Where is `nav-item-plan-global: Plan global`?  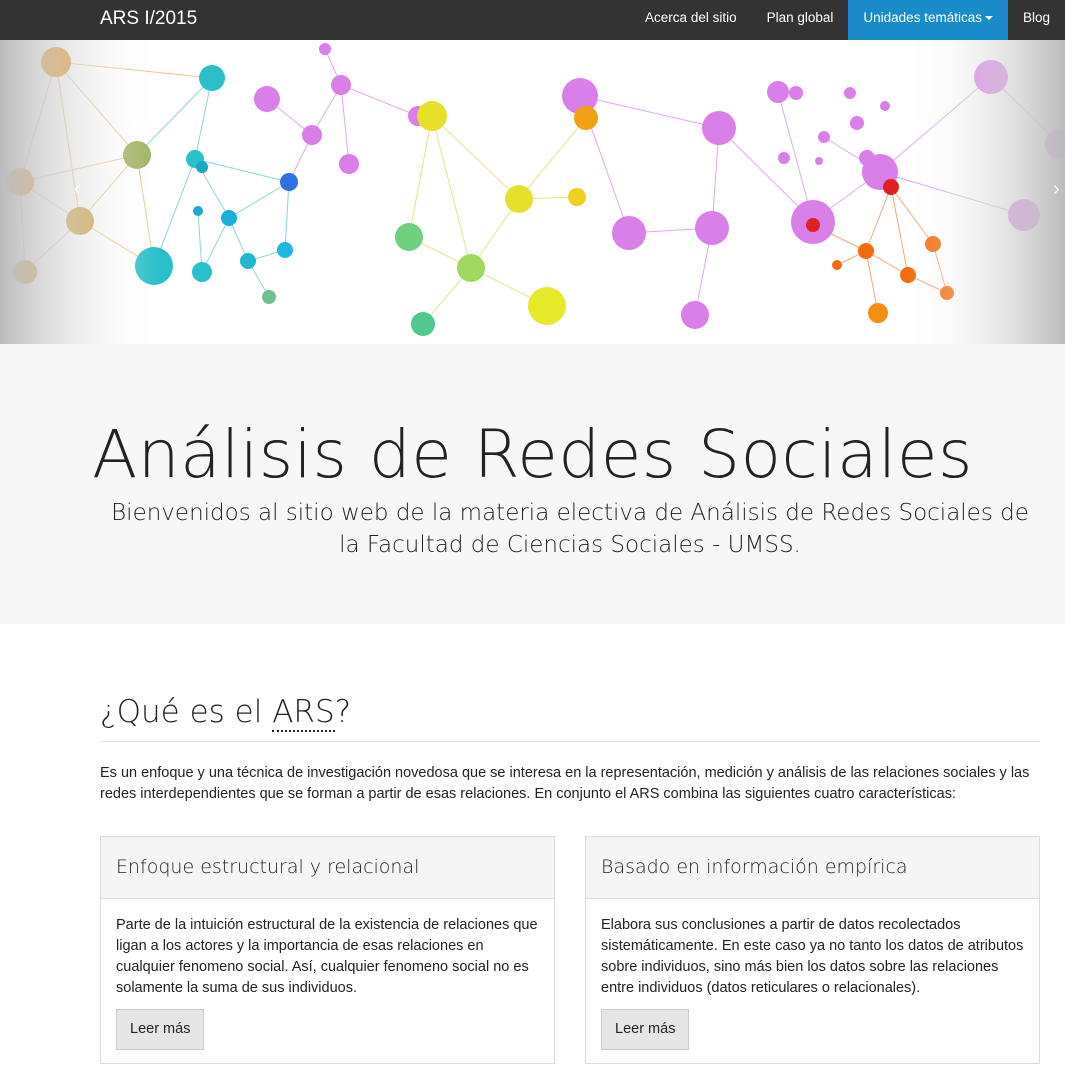
nav-item-plan-global: Plan global is located at coordinates (800, 20).